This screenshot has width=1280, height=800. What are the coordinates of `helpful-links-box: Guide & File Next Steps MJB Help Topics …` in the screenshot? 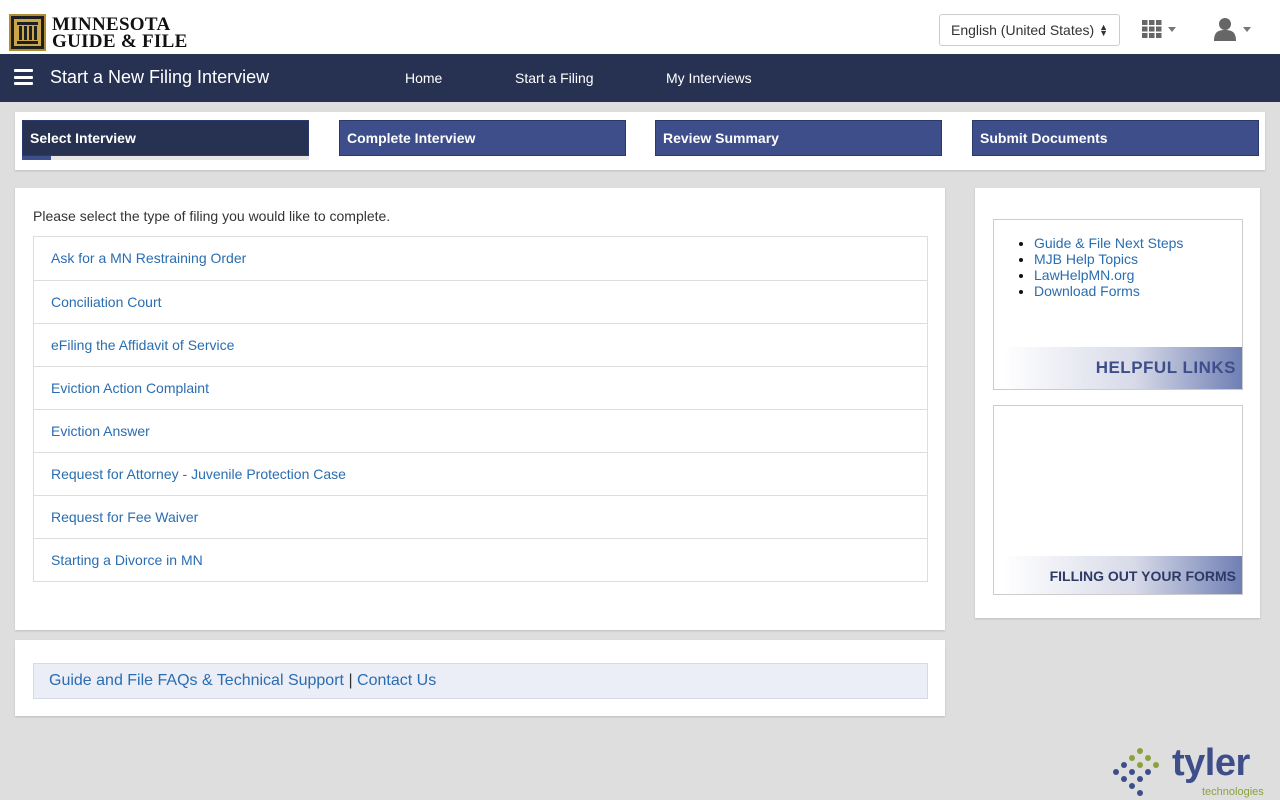 It's located at (1118, 304).